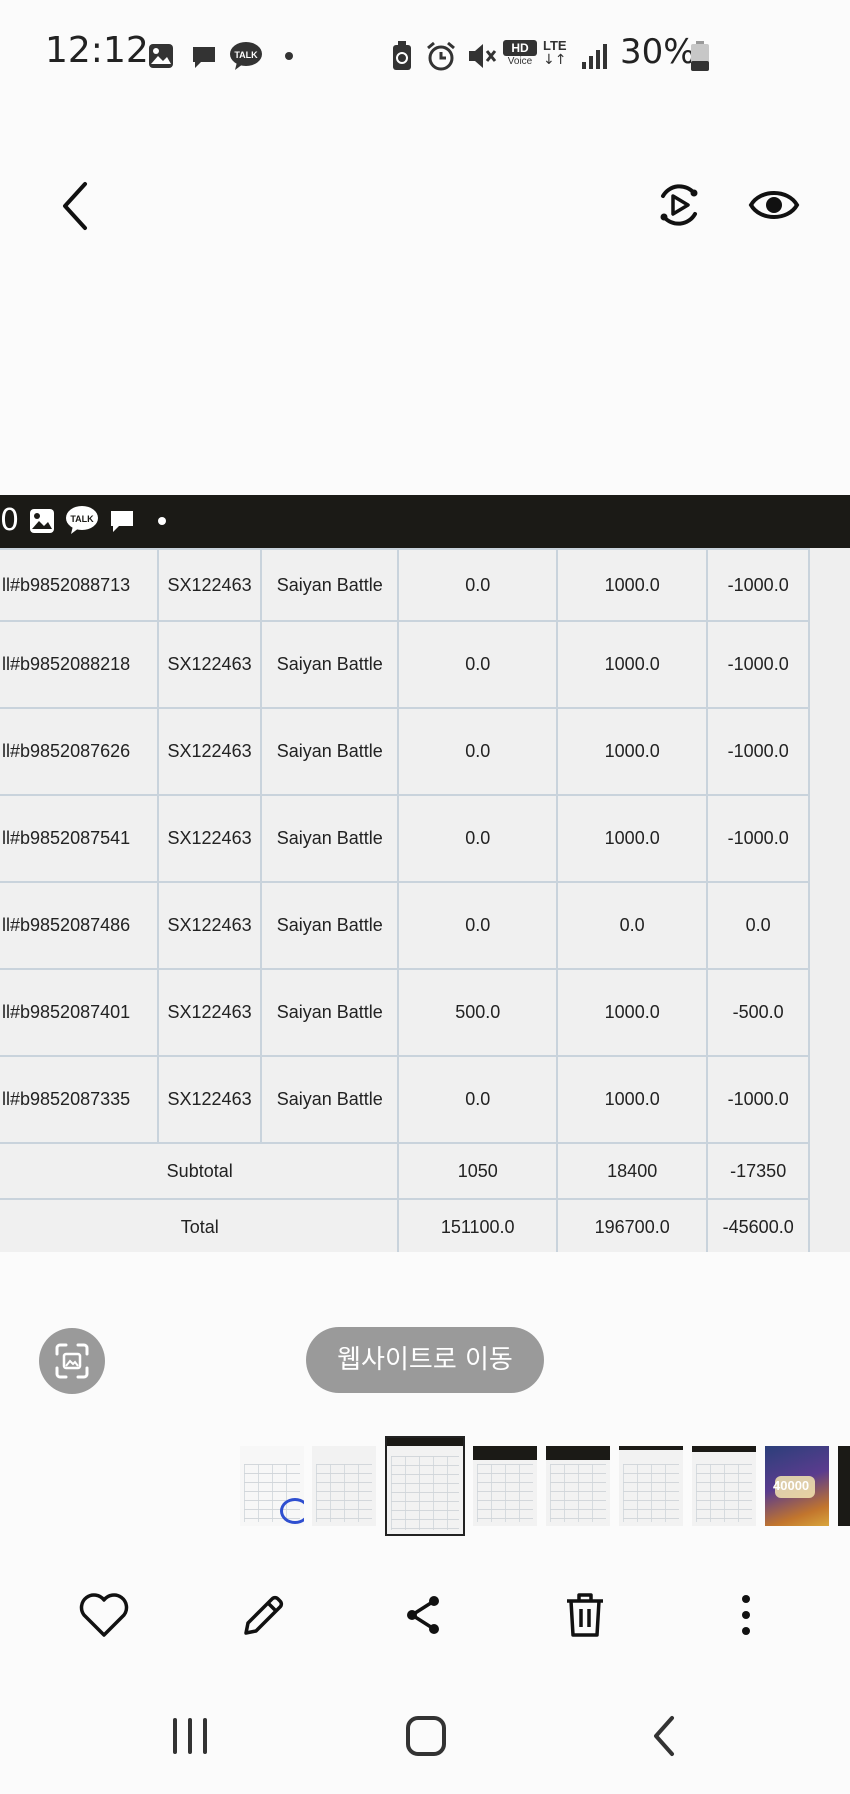  Describe the element at coordinates (80, 838) in the screenshot. I see `bet-id-cell: ll#b9852087541` at that location.